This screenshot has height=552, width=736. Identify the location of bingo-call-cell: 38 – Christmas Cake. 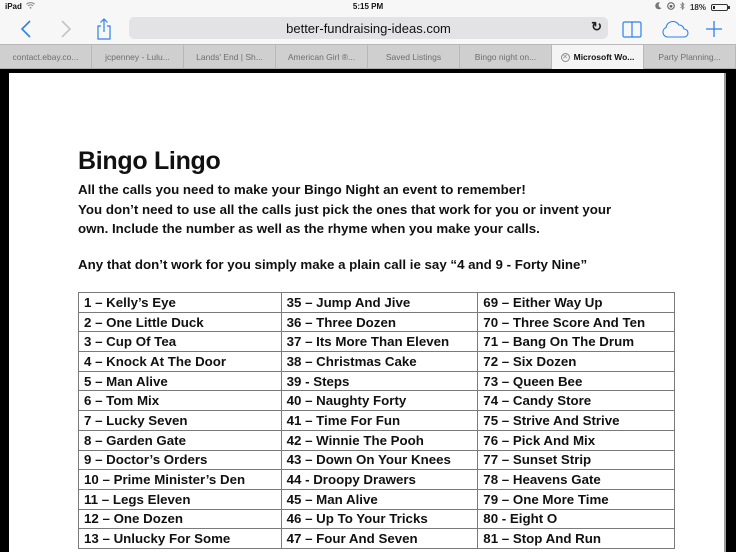
(379, 361).